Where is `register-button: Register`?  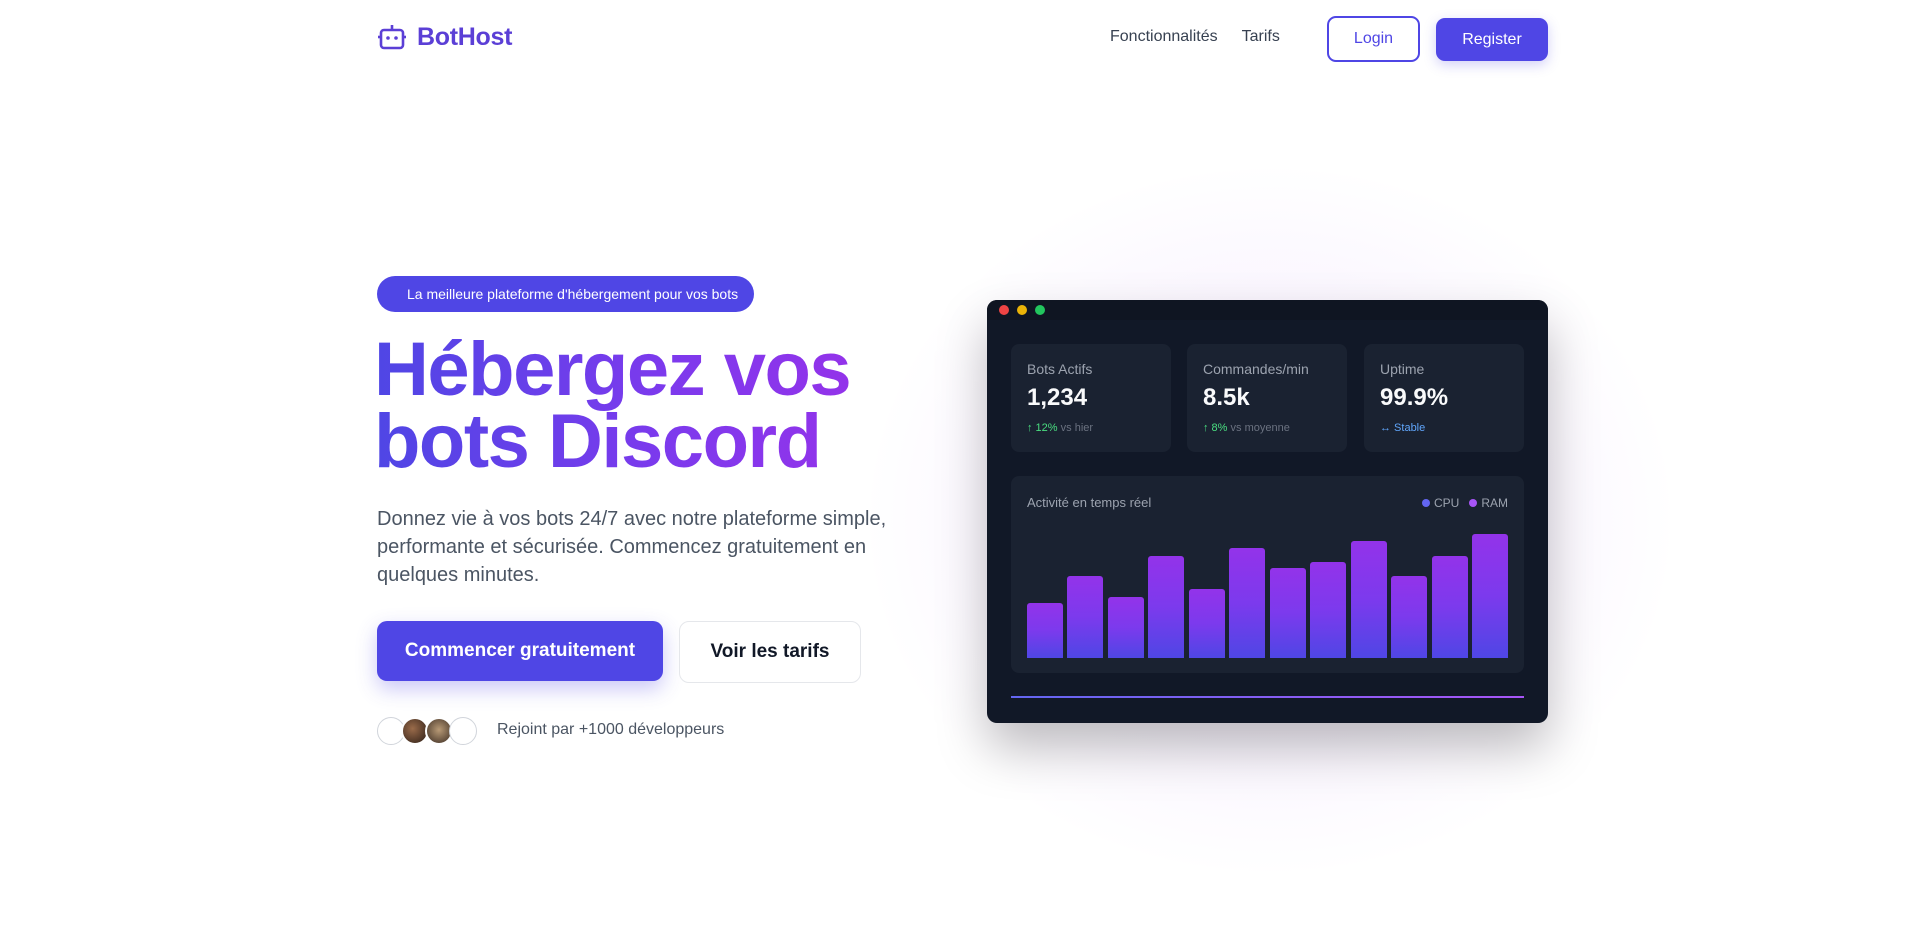
register-button: Register is located at coordinates (1492, 39).